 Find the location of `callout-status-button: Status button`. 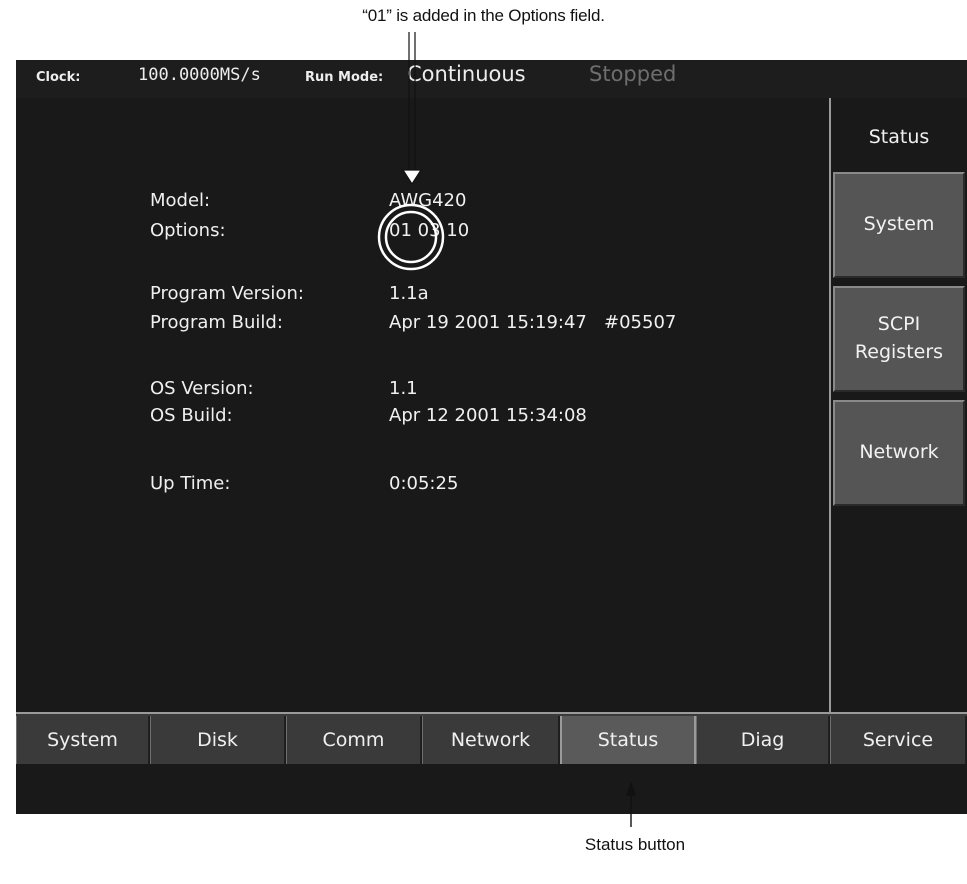

callout-status-button: Status button is located at coordinates (635, 844).